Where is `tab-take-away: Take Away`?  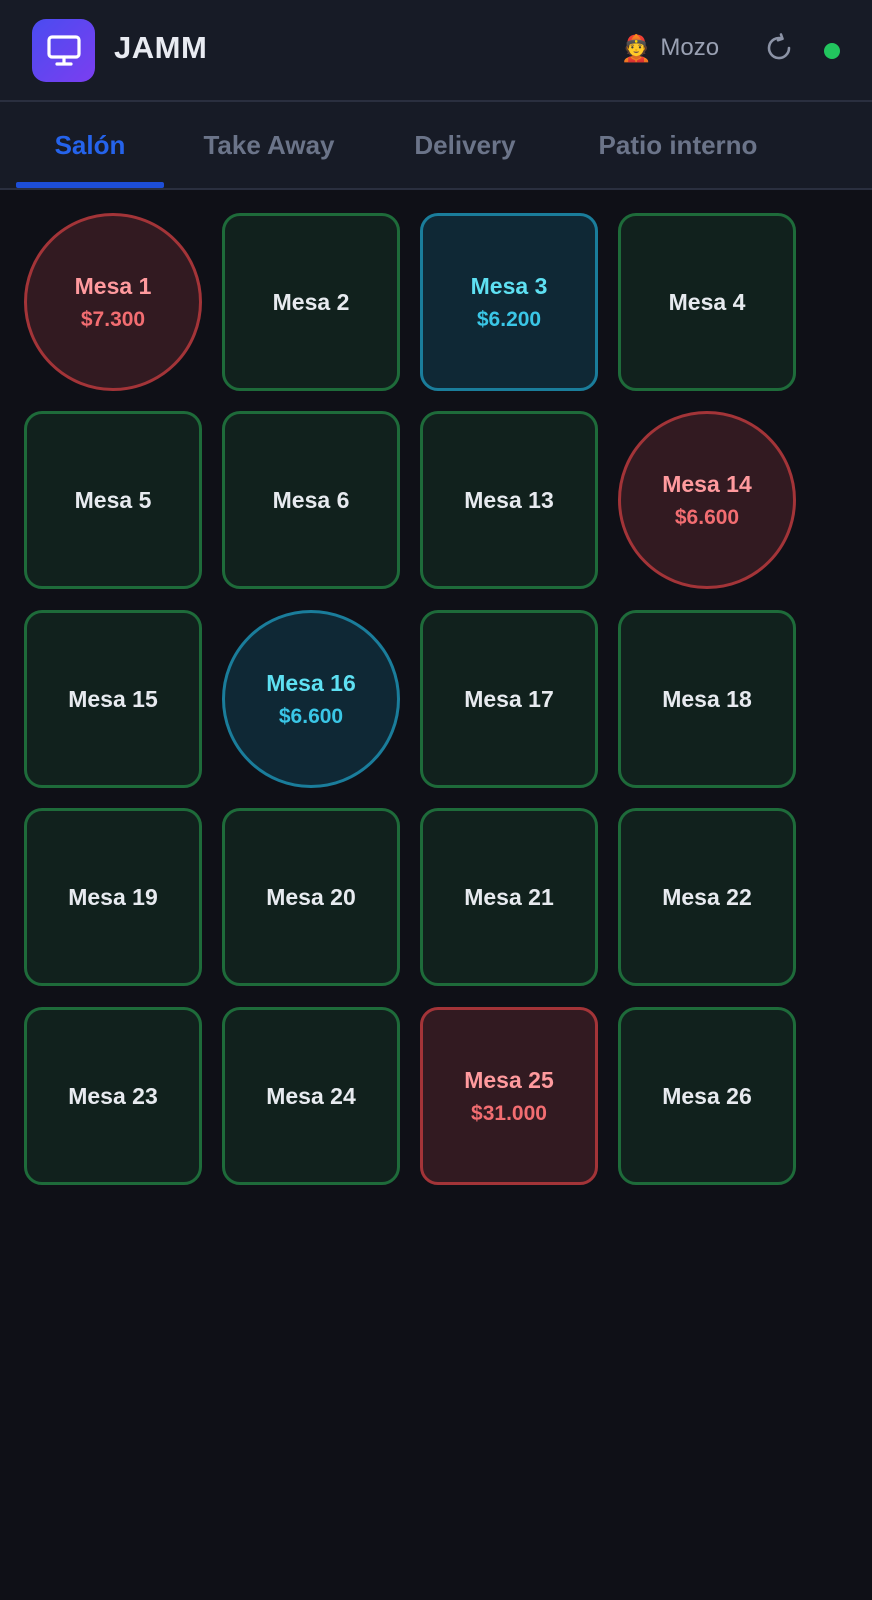 tab-take-away: Take Away is located at coordinates (269, 145).